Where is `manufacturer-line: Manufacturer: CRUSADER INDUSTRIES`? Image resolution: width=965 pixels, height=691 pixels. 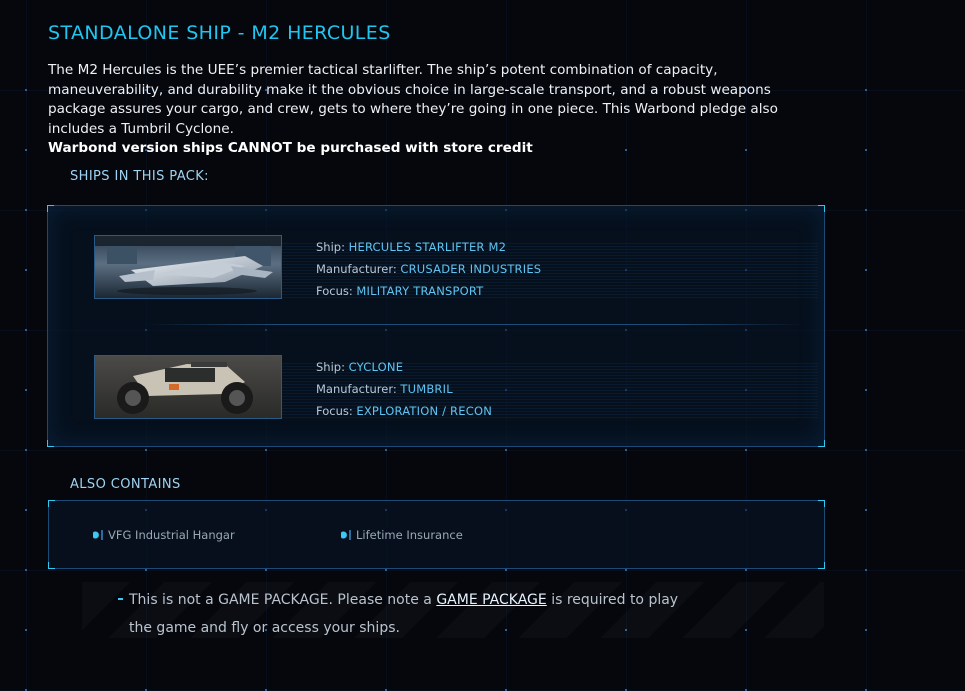 manufacturer-line: Manufacturer: CRUSADER INDUSTRIES is located at coordinates (428, 269).